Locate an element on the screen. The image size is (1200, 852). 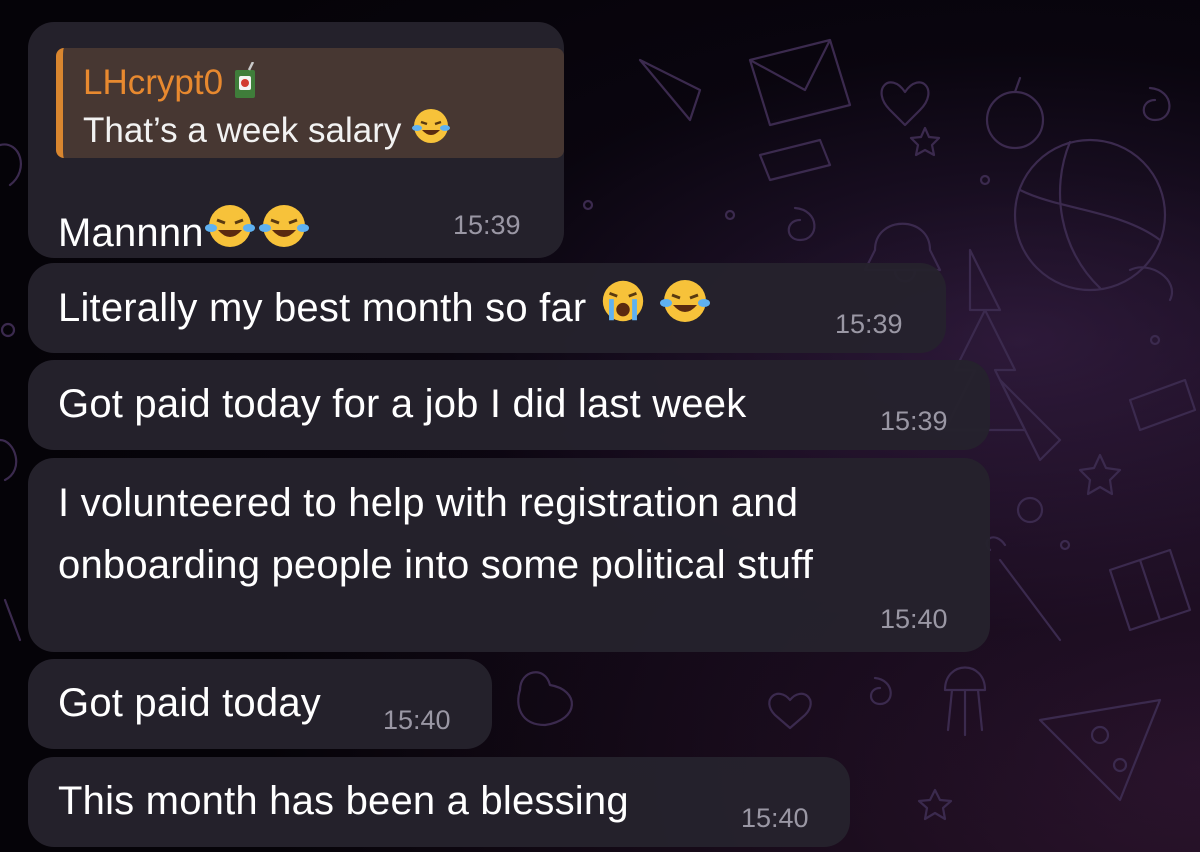
message-bubble: Literally my best month so far 15:39 is located at coordinates (487, 308).